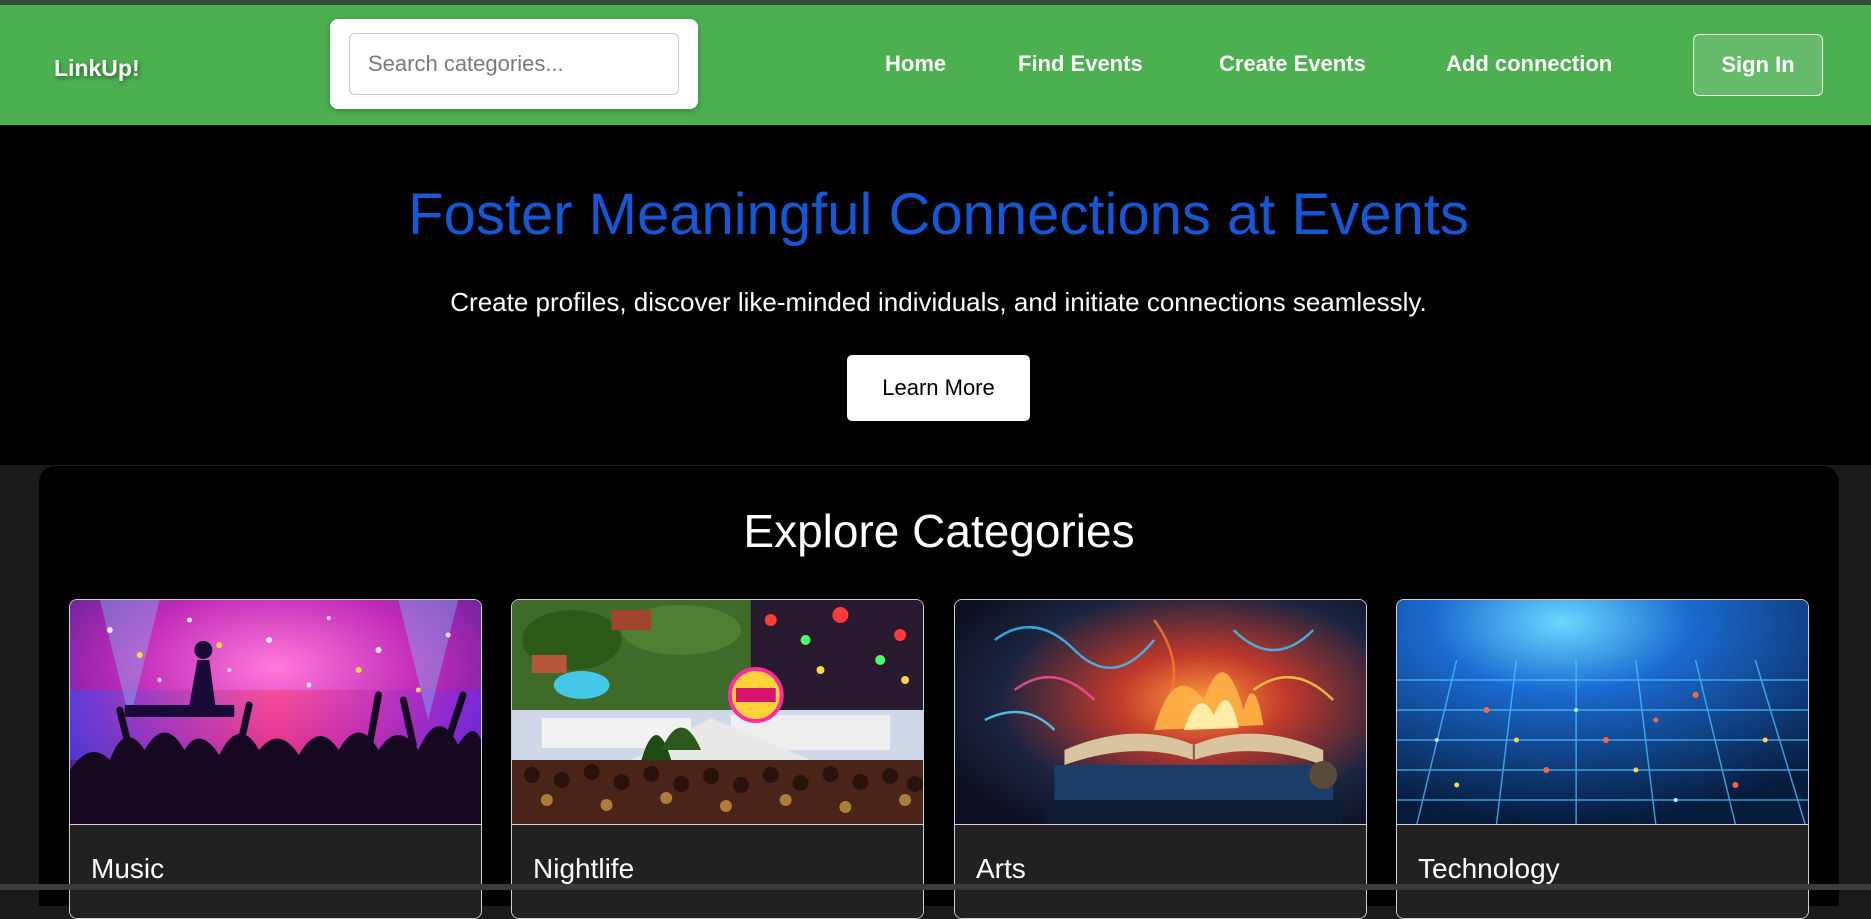  What do you see at coordinates (1529, 64) in the screenshot?
I see `nav-link-add-connection: Add connection` at bounding box center [1529, 64].